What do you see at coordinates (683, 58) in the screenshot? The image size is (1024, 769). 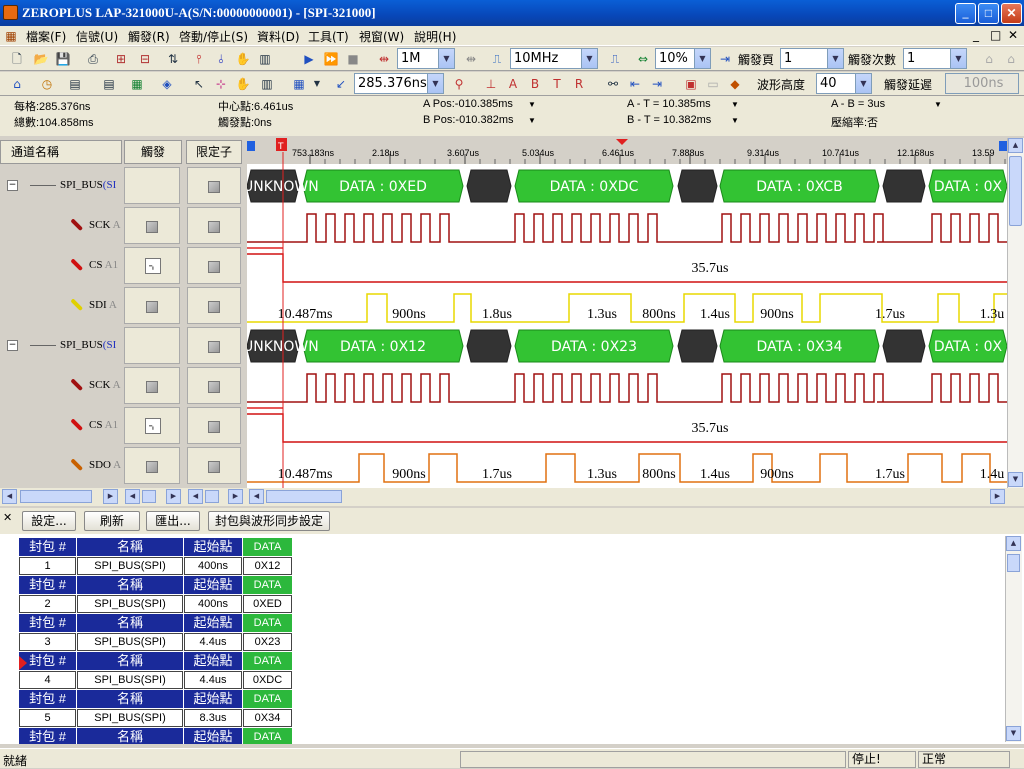 I see `zoom-ratio-select: 10% ▼` at bounding box center [683, 58].